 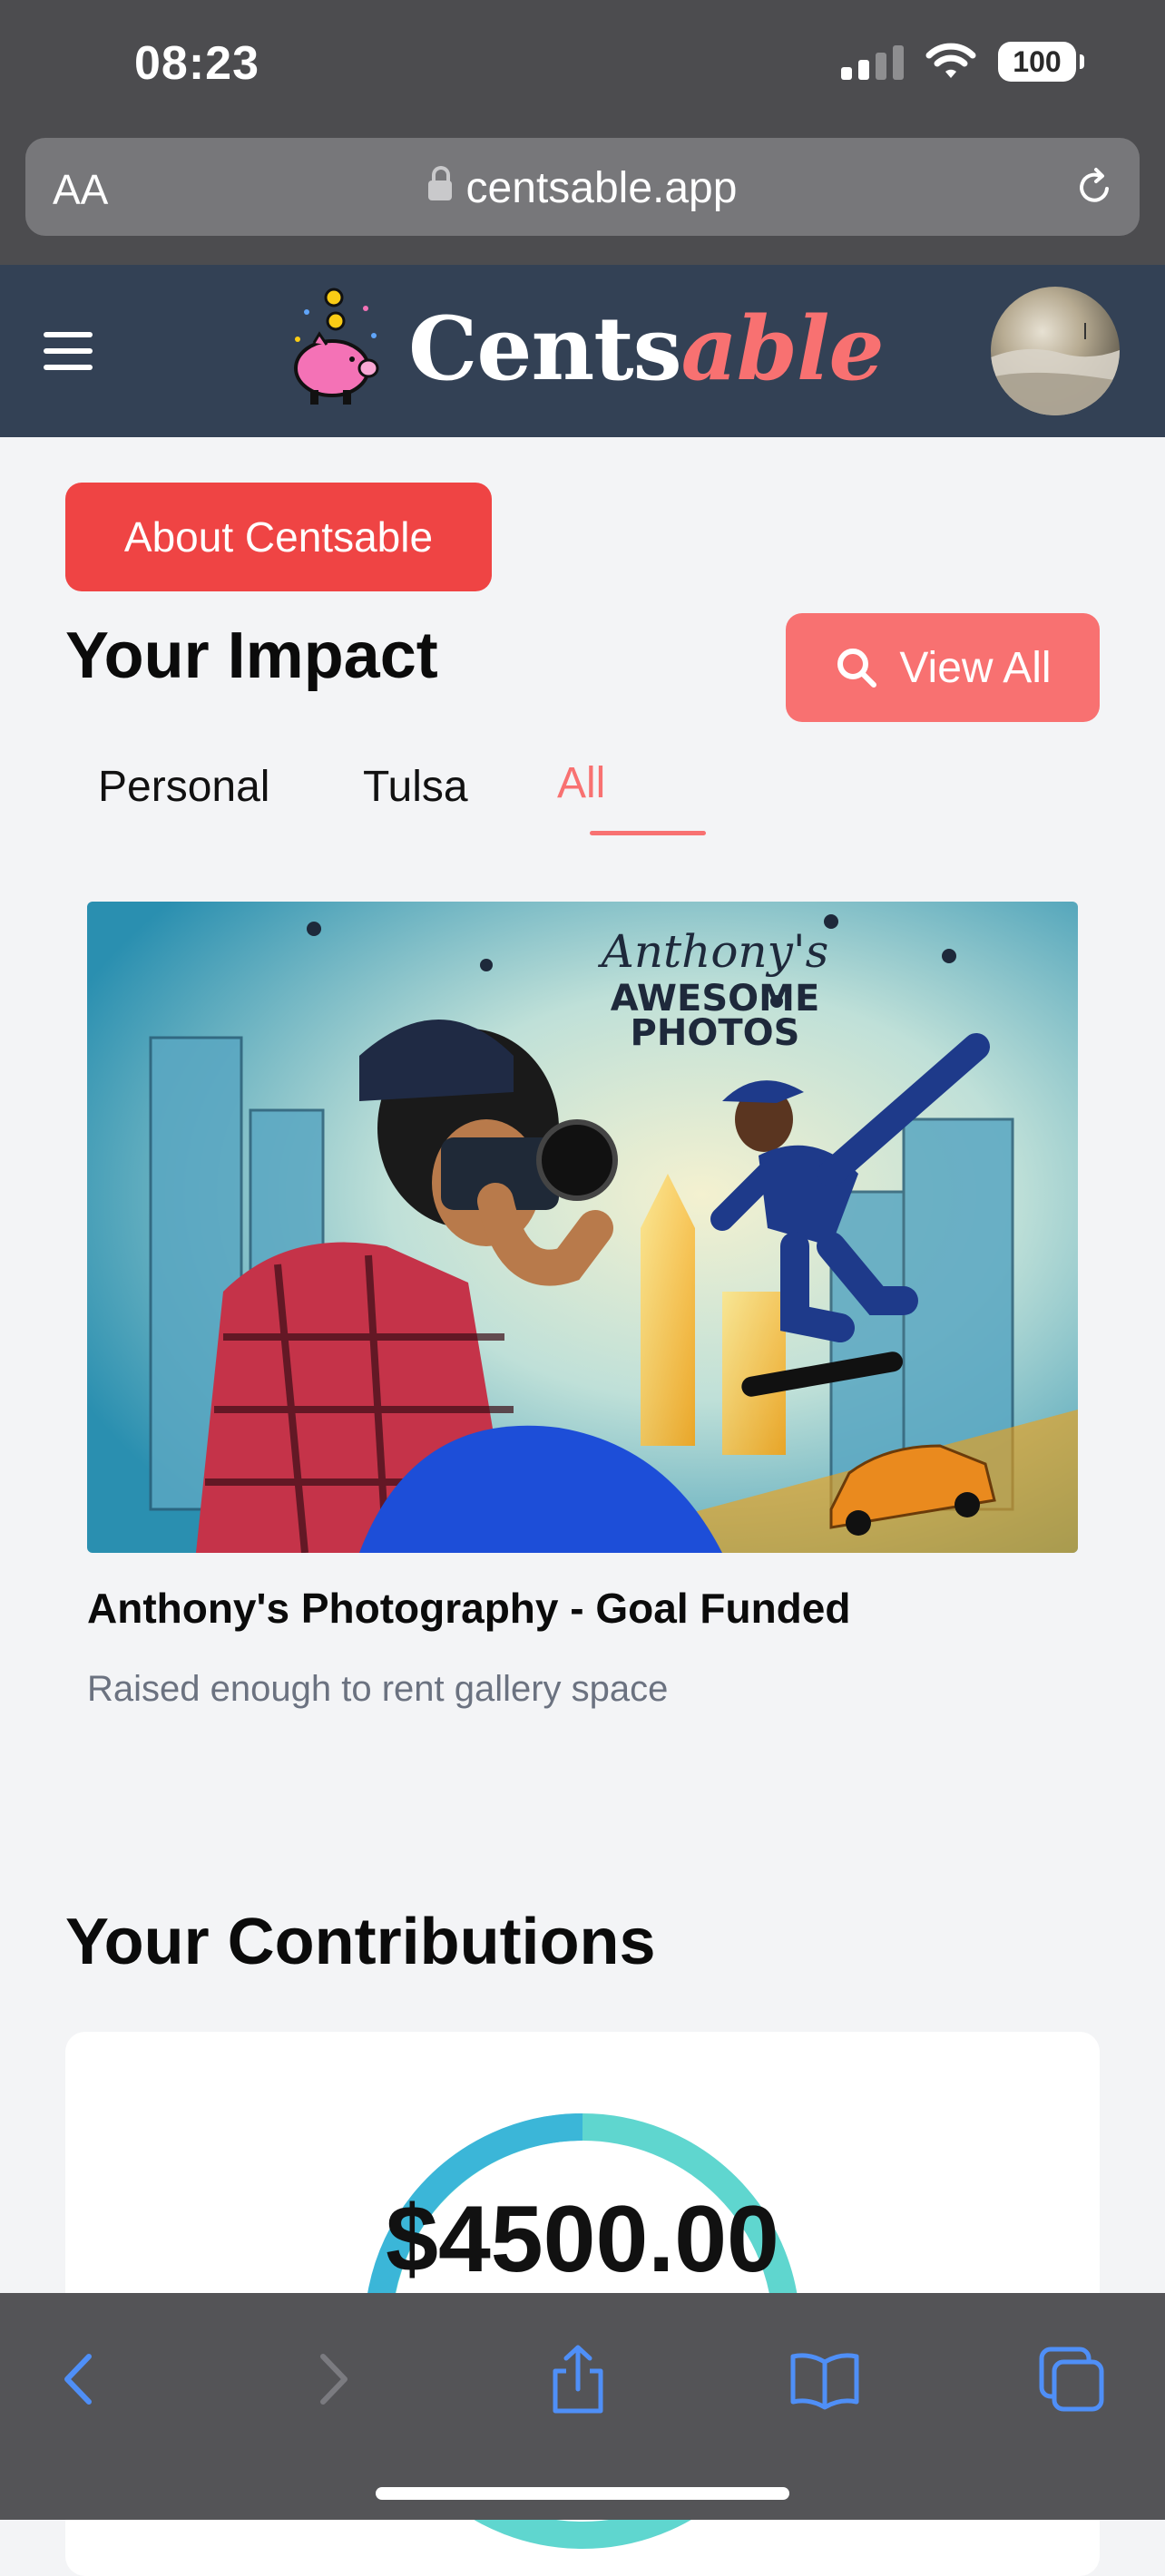 What do you see at coordinates (582, 2493) in the screenshot?
I see `home-indicator` at bounding box center [582, 2493].